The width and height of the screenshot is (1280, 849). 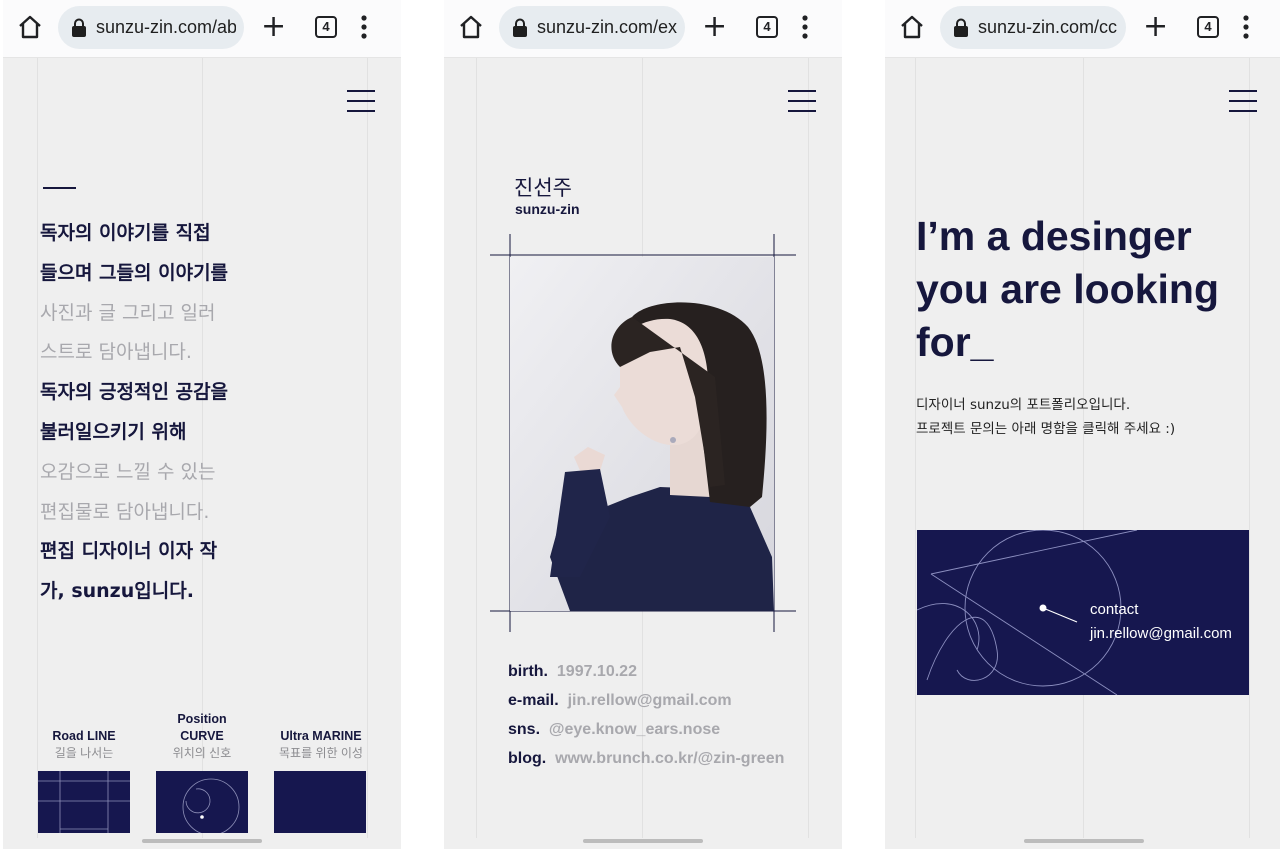 I want to click on statement-line: 편집물로 담아냅니다., so click(x=125, y=511).